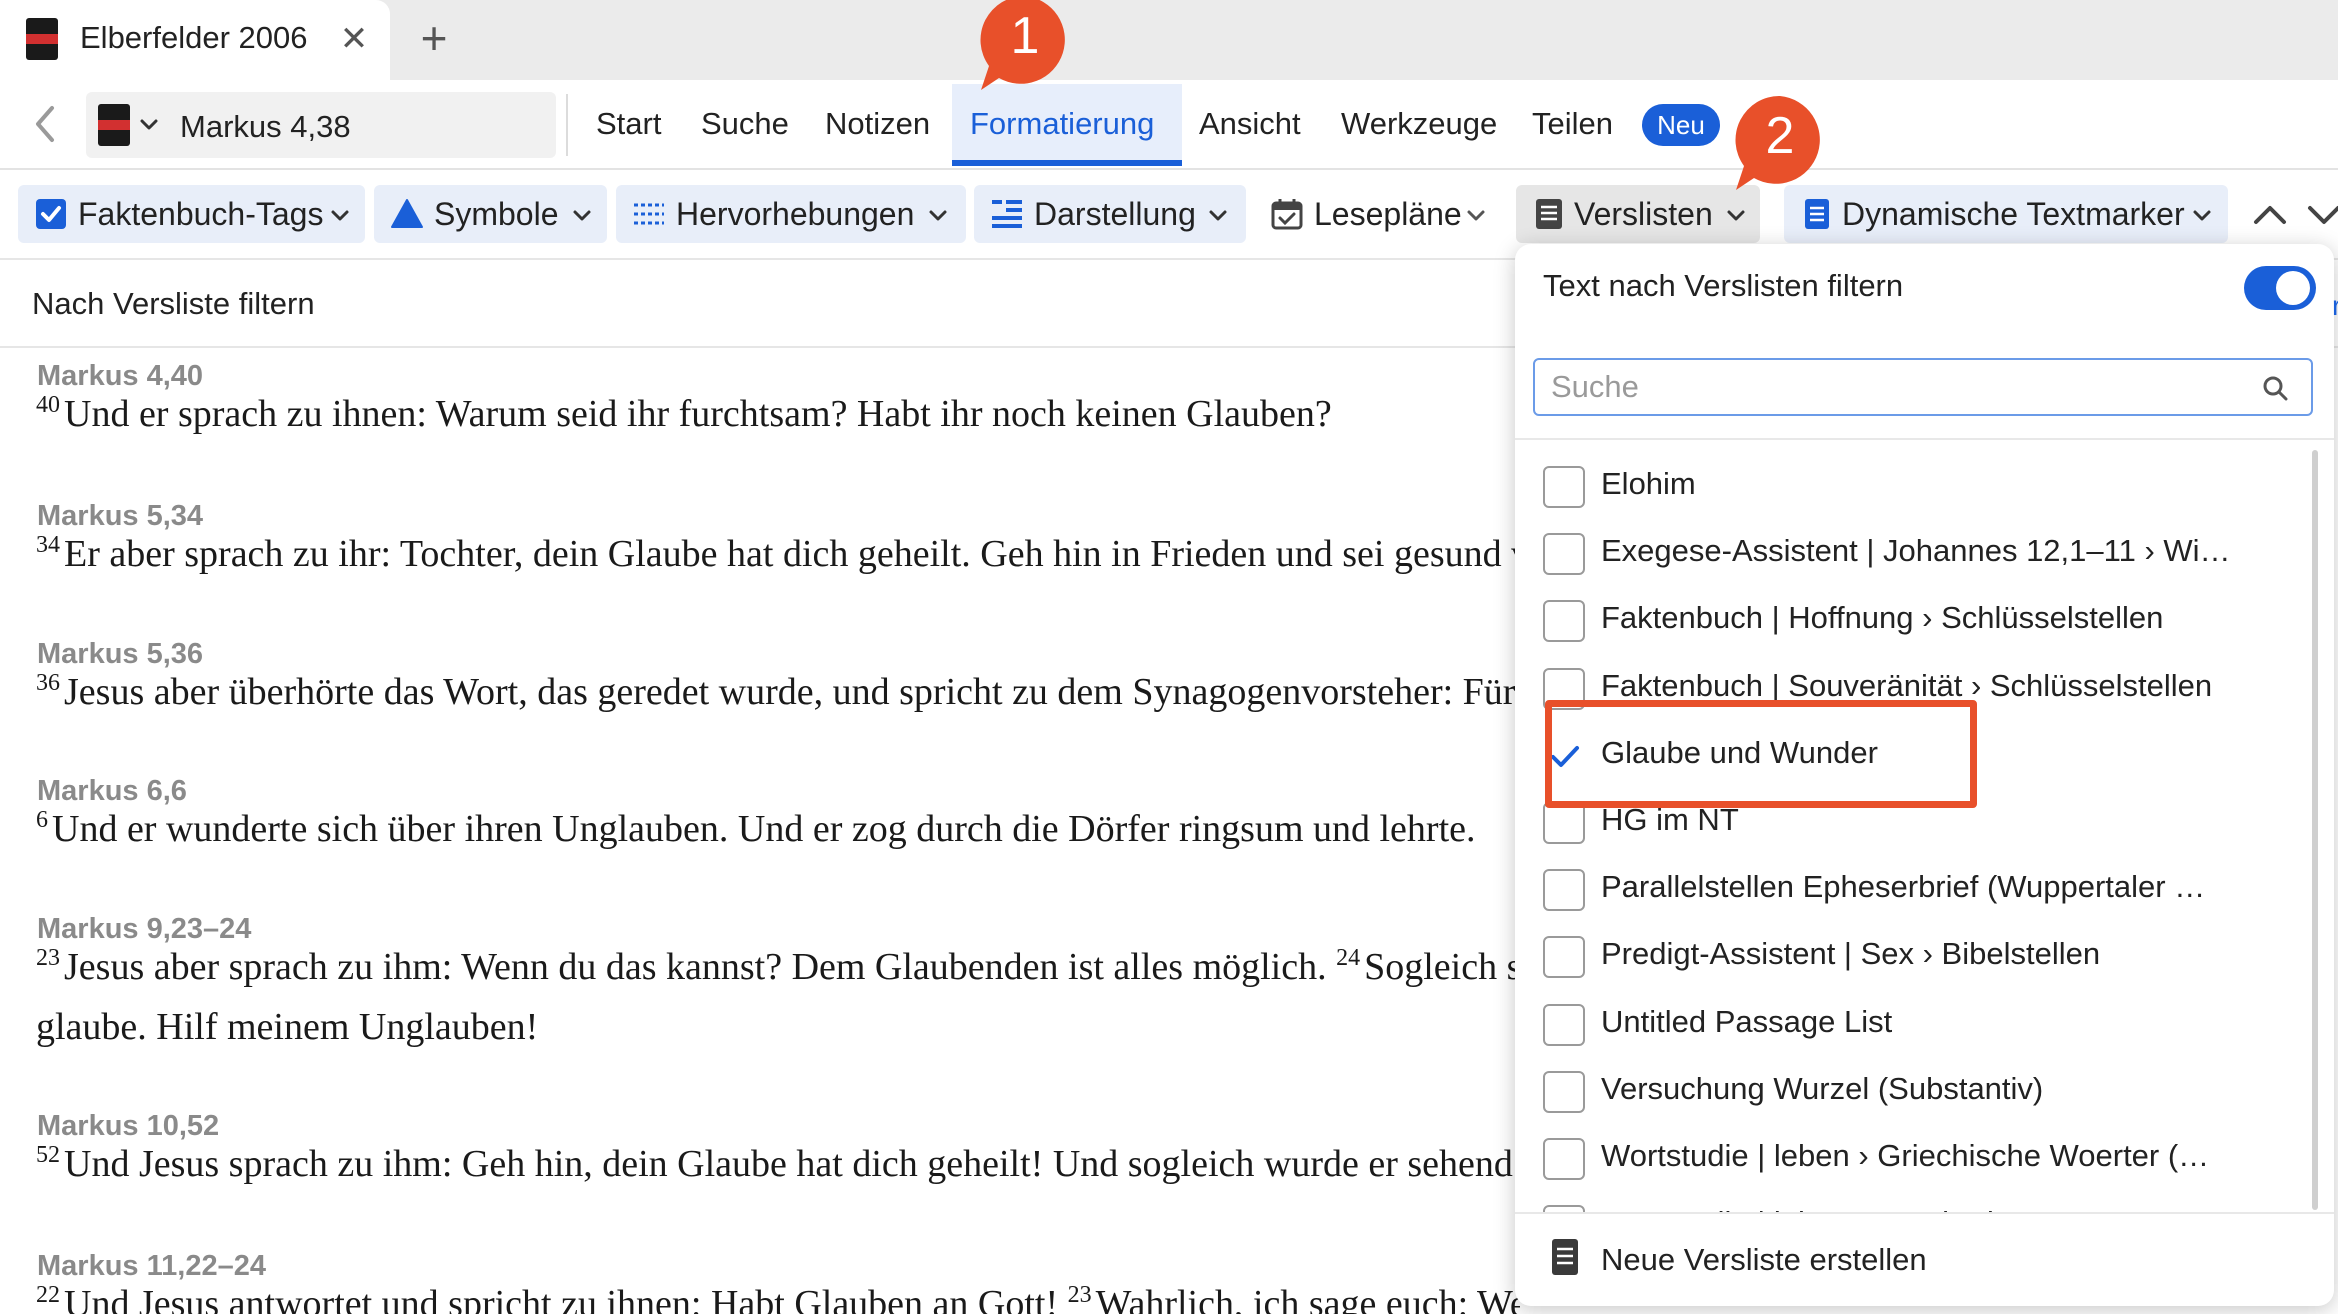  Describe the element at coordinates (877, 124) in the screenshot. I see `menu-notizen: Notizen` at that location.